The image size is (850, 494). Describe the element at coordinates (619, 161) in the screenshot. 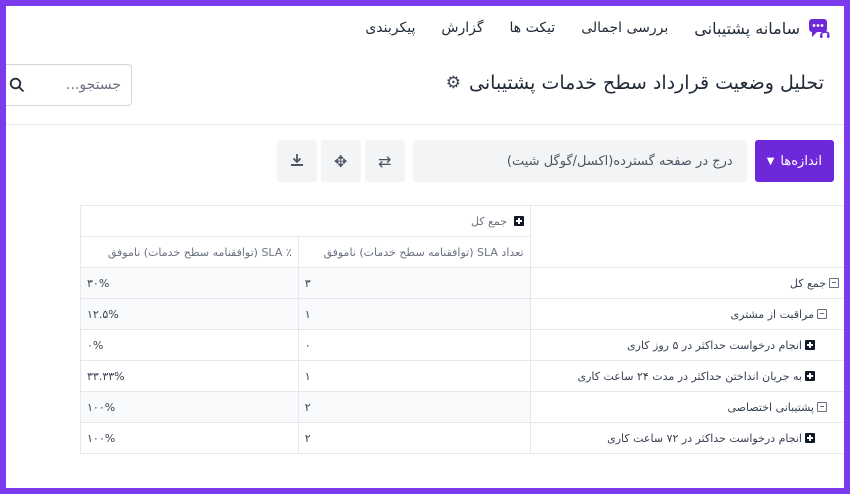

I see `insert-spreadsheet-label: درج در صفحه گسترده(اکسل/گوگل شیت)` at that location.